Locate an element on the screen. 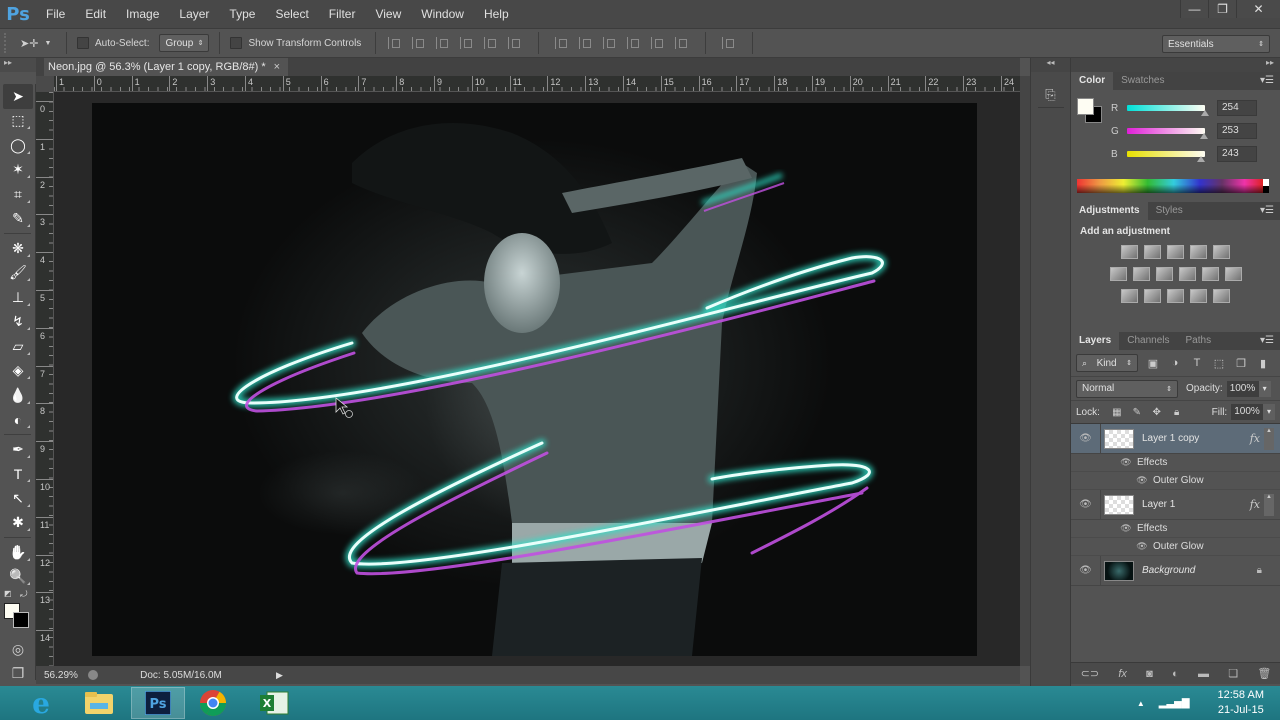  status-menu-arrow: ▶ is located at coordinates (279, 675).